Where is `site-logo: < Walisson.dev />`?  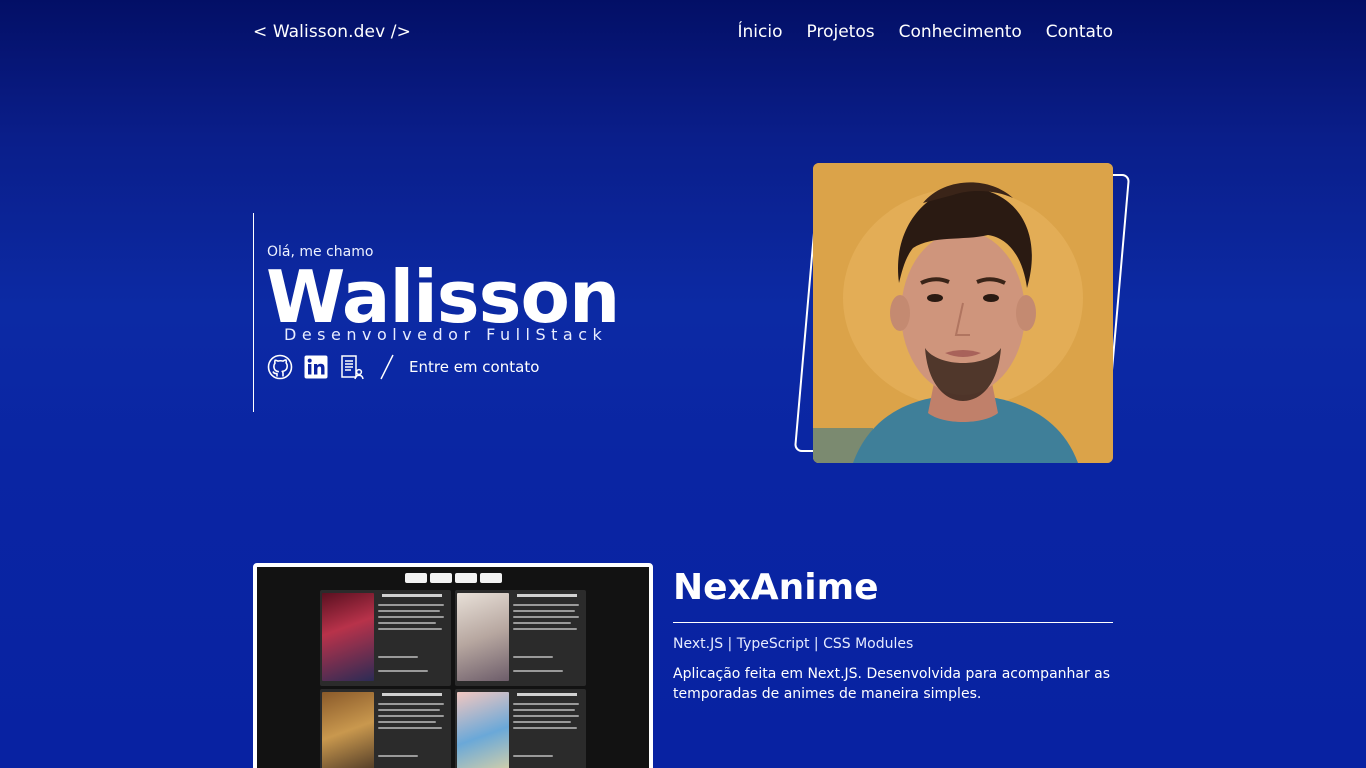 site-logo: < Walisson.dev /> is located at coordinates (332, 32).